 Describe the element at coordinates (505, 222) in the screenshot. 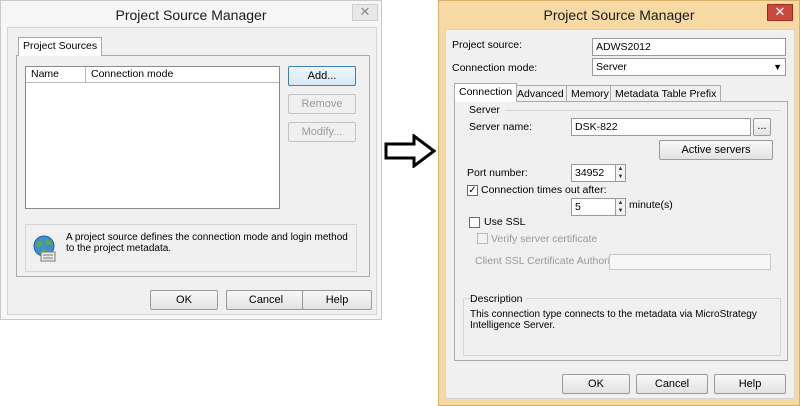

I see `use-ssl-label: Use SSL` at that location.